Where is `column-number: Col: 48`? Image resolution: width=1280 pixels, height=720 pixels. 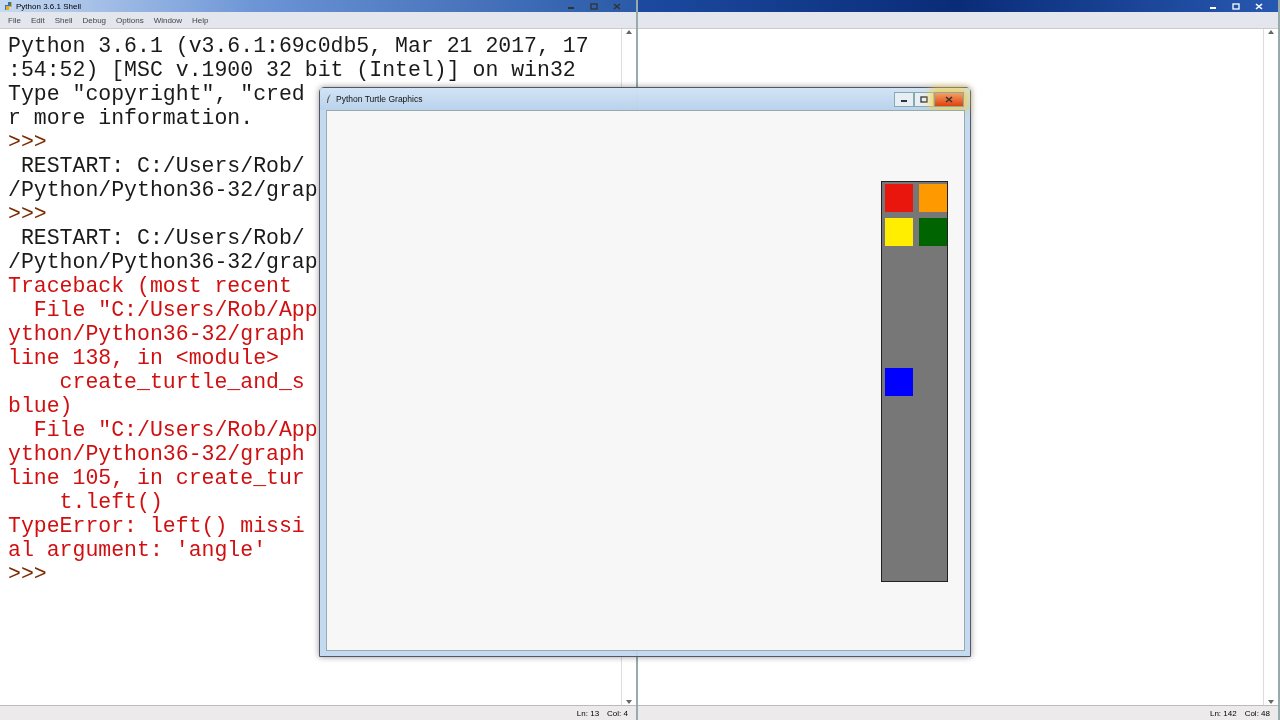 column-number: Col: 48 is located at coordinates (1257, 713).